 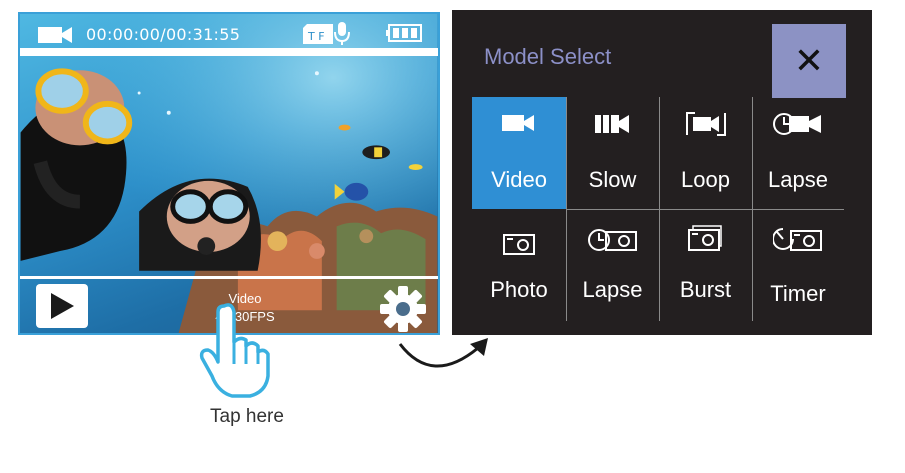 What do you see at coordinates (229, 52) in the screenshot?
I see `status-divider` at bounding box center [229, 52].